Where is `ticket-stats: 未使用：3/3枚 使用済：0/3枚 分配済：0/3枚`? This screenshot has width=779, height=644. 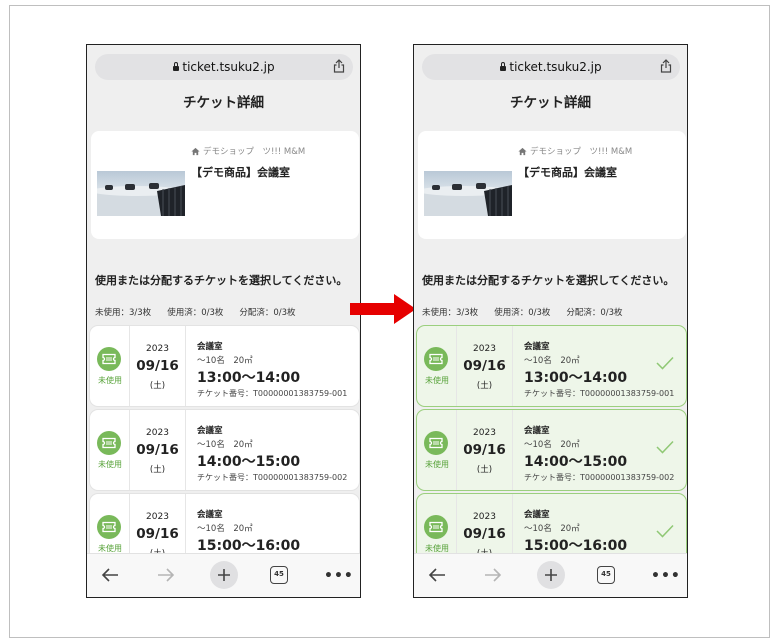 ticket-stats: 未使用：3/3枚 使用済：0/3枚 分配済：0/3枚 is located at coordinates (203, 312).